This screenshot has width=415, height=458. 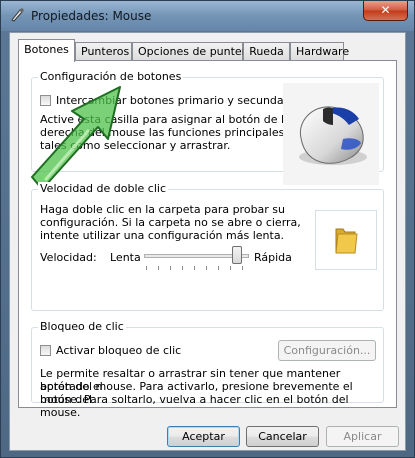 I want to click on tab-rueda: Rueda, so click(x=266, y=51).